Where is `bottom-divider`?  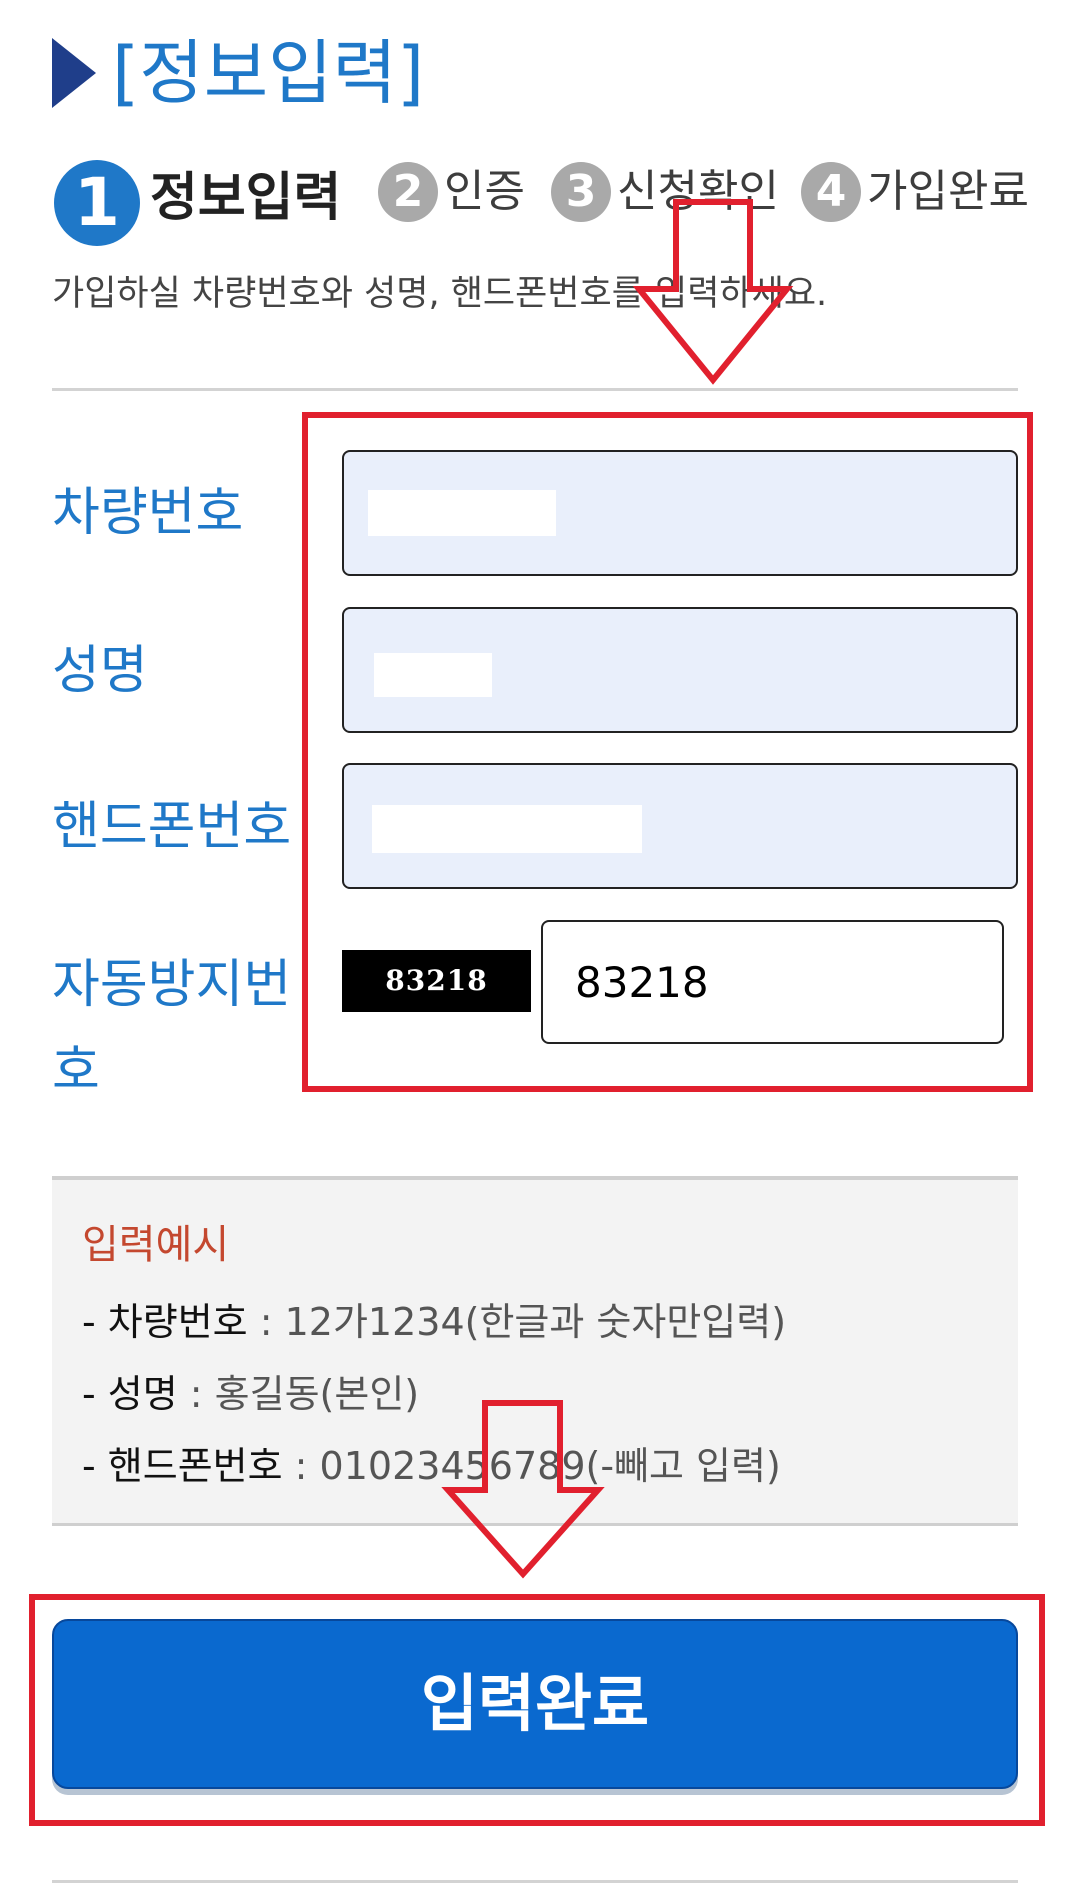 bottom-divider is located at coordinates (535, 1881).